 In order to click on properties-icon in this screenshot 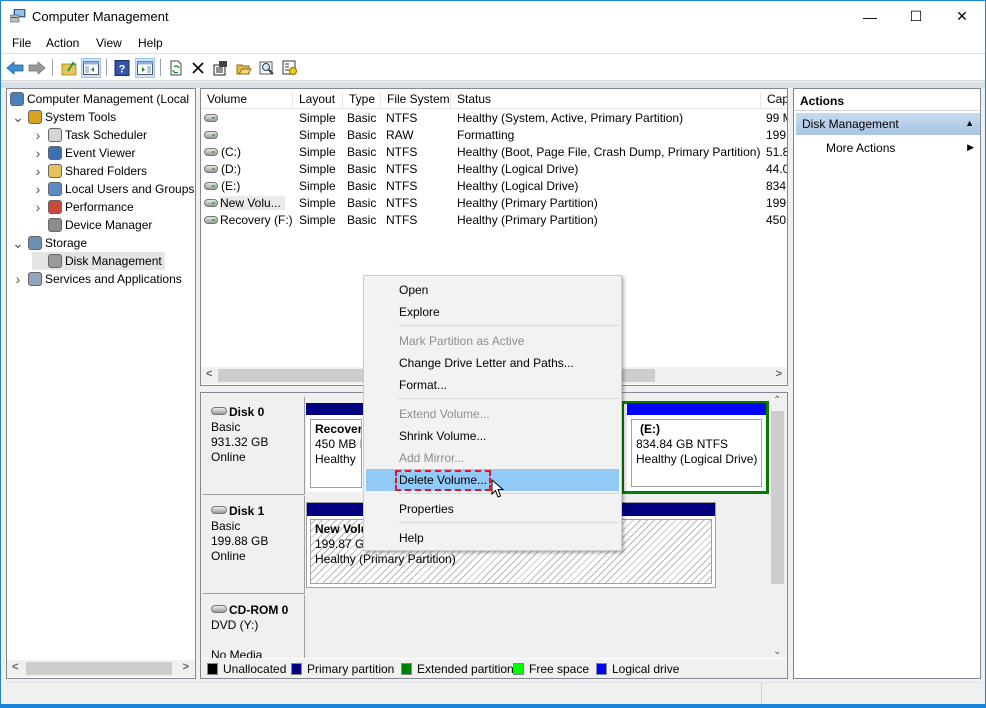, I will do `click(220, 68)`.